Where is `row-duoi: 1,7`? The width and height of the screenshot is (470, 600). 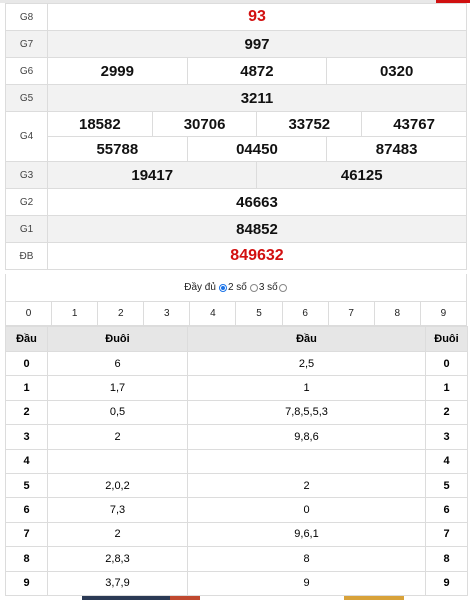 row-duoi: 1,7 is located at coordinates (117, 388).